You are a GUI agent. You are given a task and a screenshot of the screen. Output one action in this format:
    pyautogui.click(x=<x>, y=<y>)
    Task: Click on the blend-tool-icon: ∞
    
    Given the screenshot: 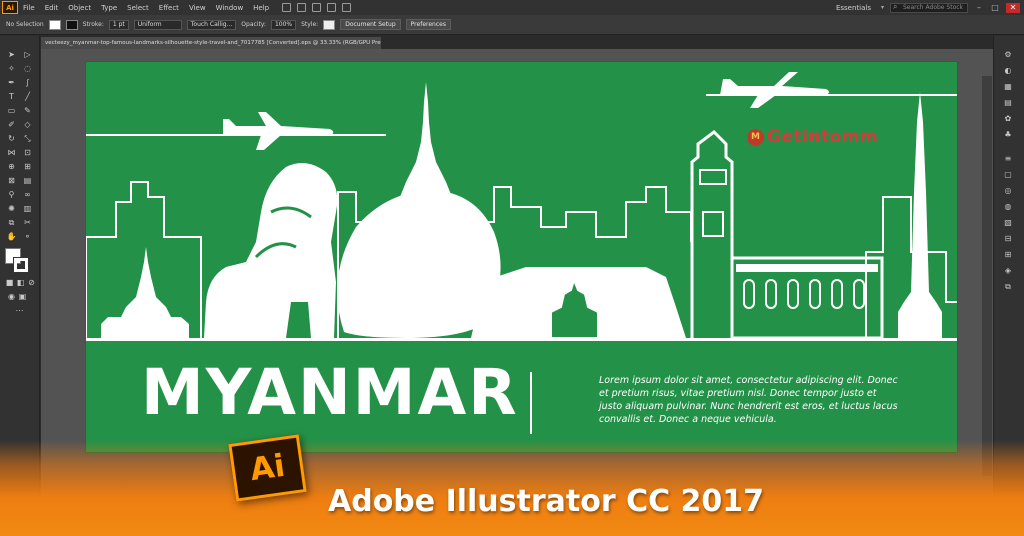 What is the action you would take?
    pyautogui.click(x=27, y=195)
    